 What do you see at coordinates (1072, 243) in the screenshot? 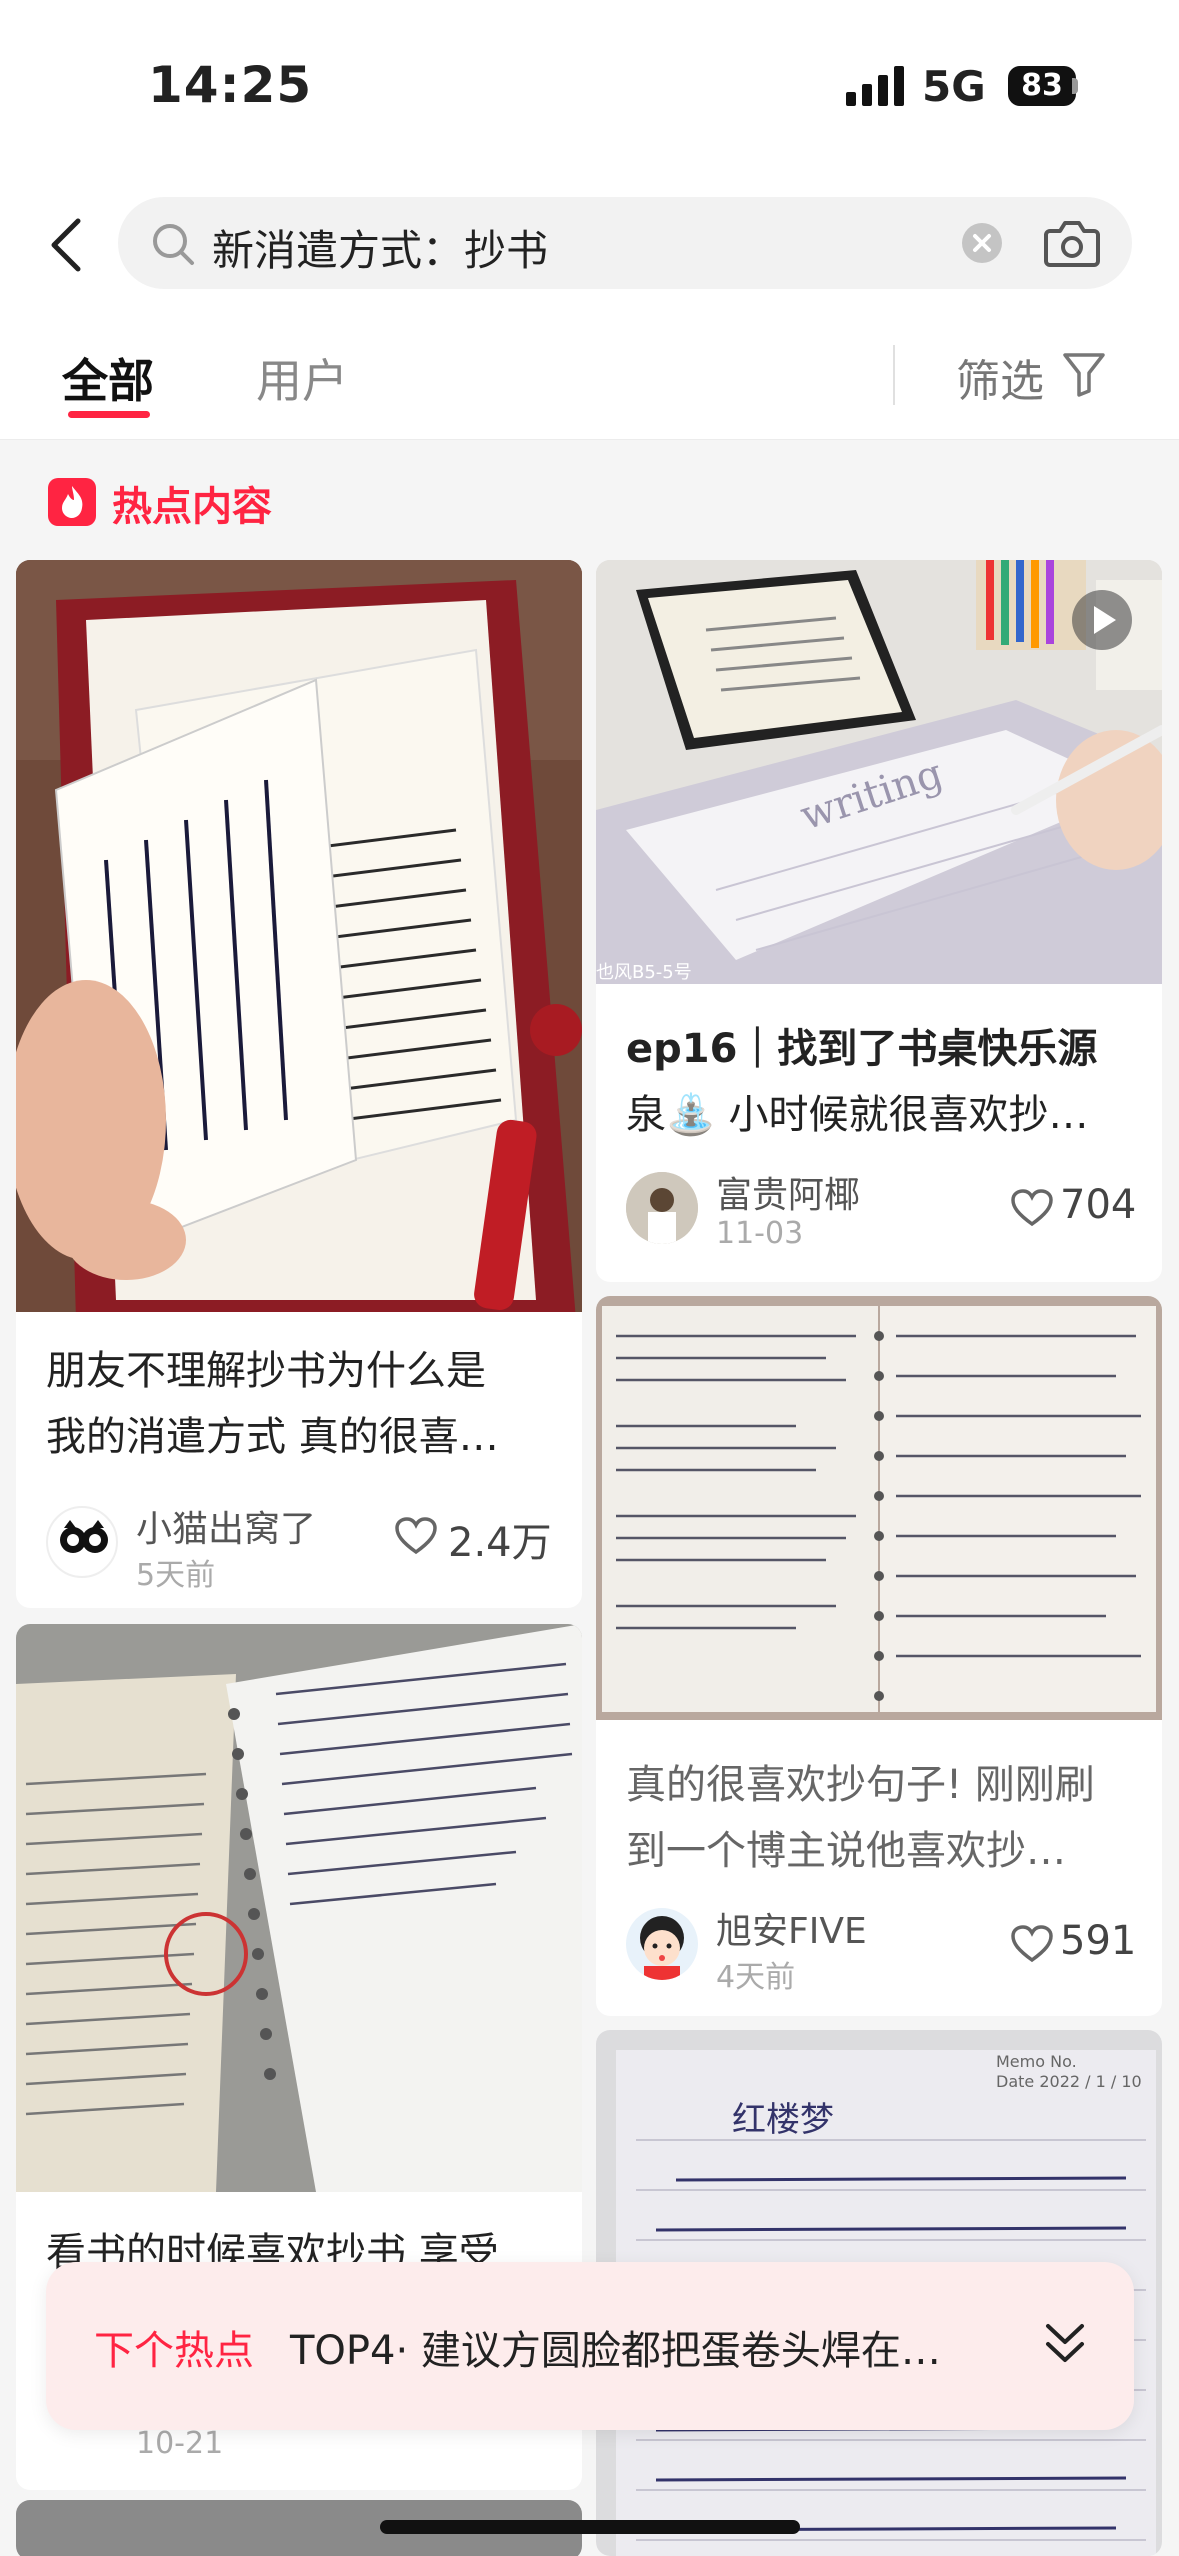
I see `camera-icon` at bounding box center [1072, 243].